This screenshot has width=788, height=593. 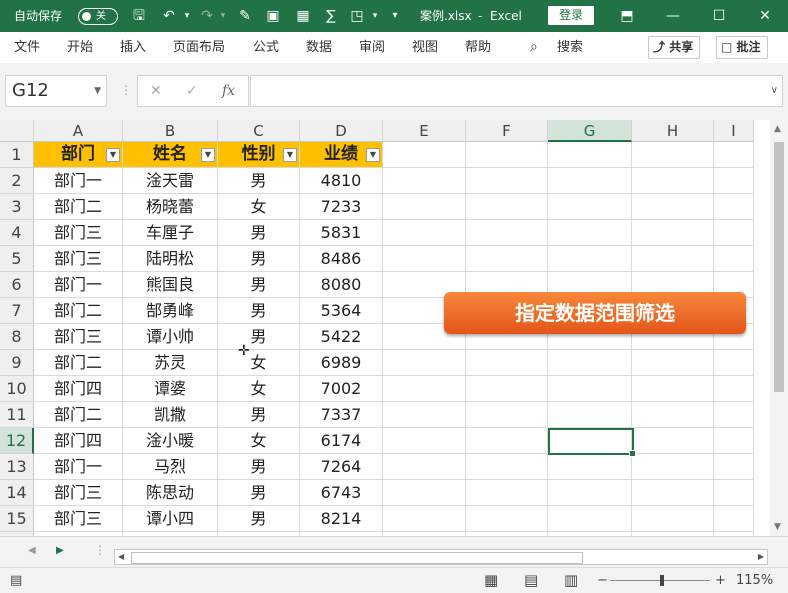 What do you see at coordinates (170, 259) in the screenshot?
I see `data-cell: 陆明松` at bounding box center [170, 259].